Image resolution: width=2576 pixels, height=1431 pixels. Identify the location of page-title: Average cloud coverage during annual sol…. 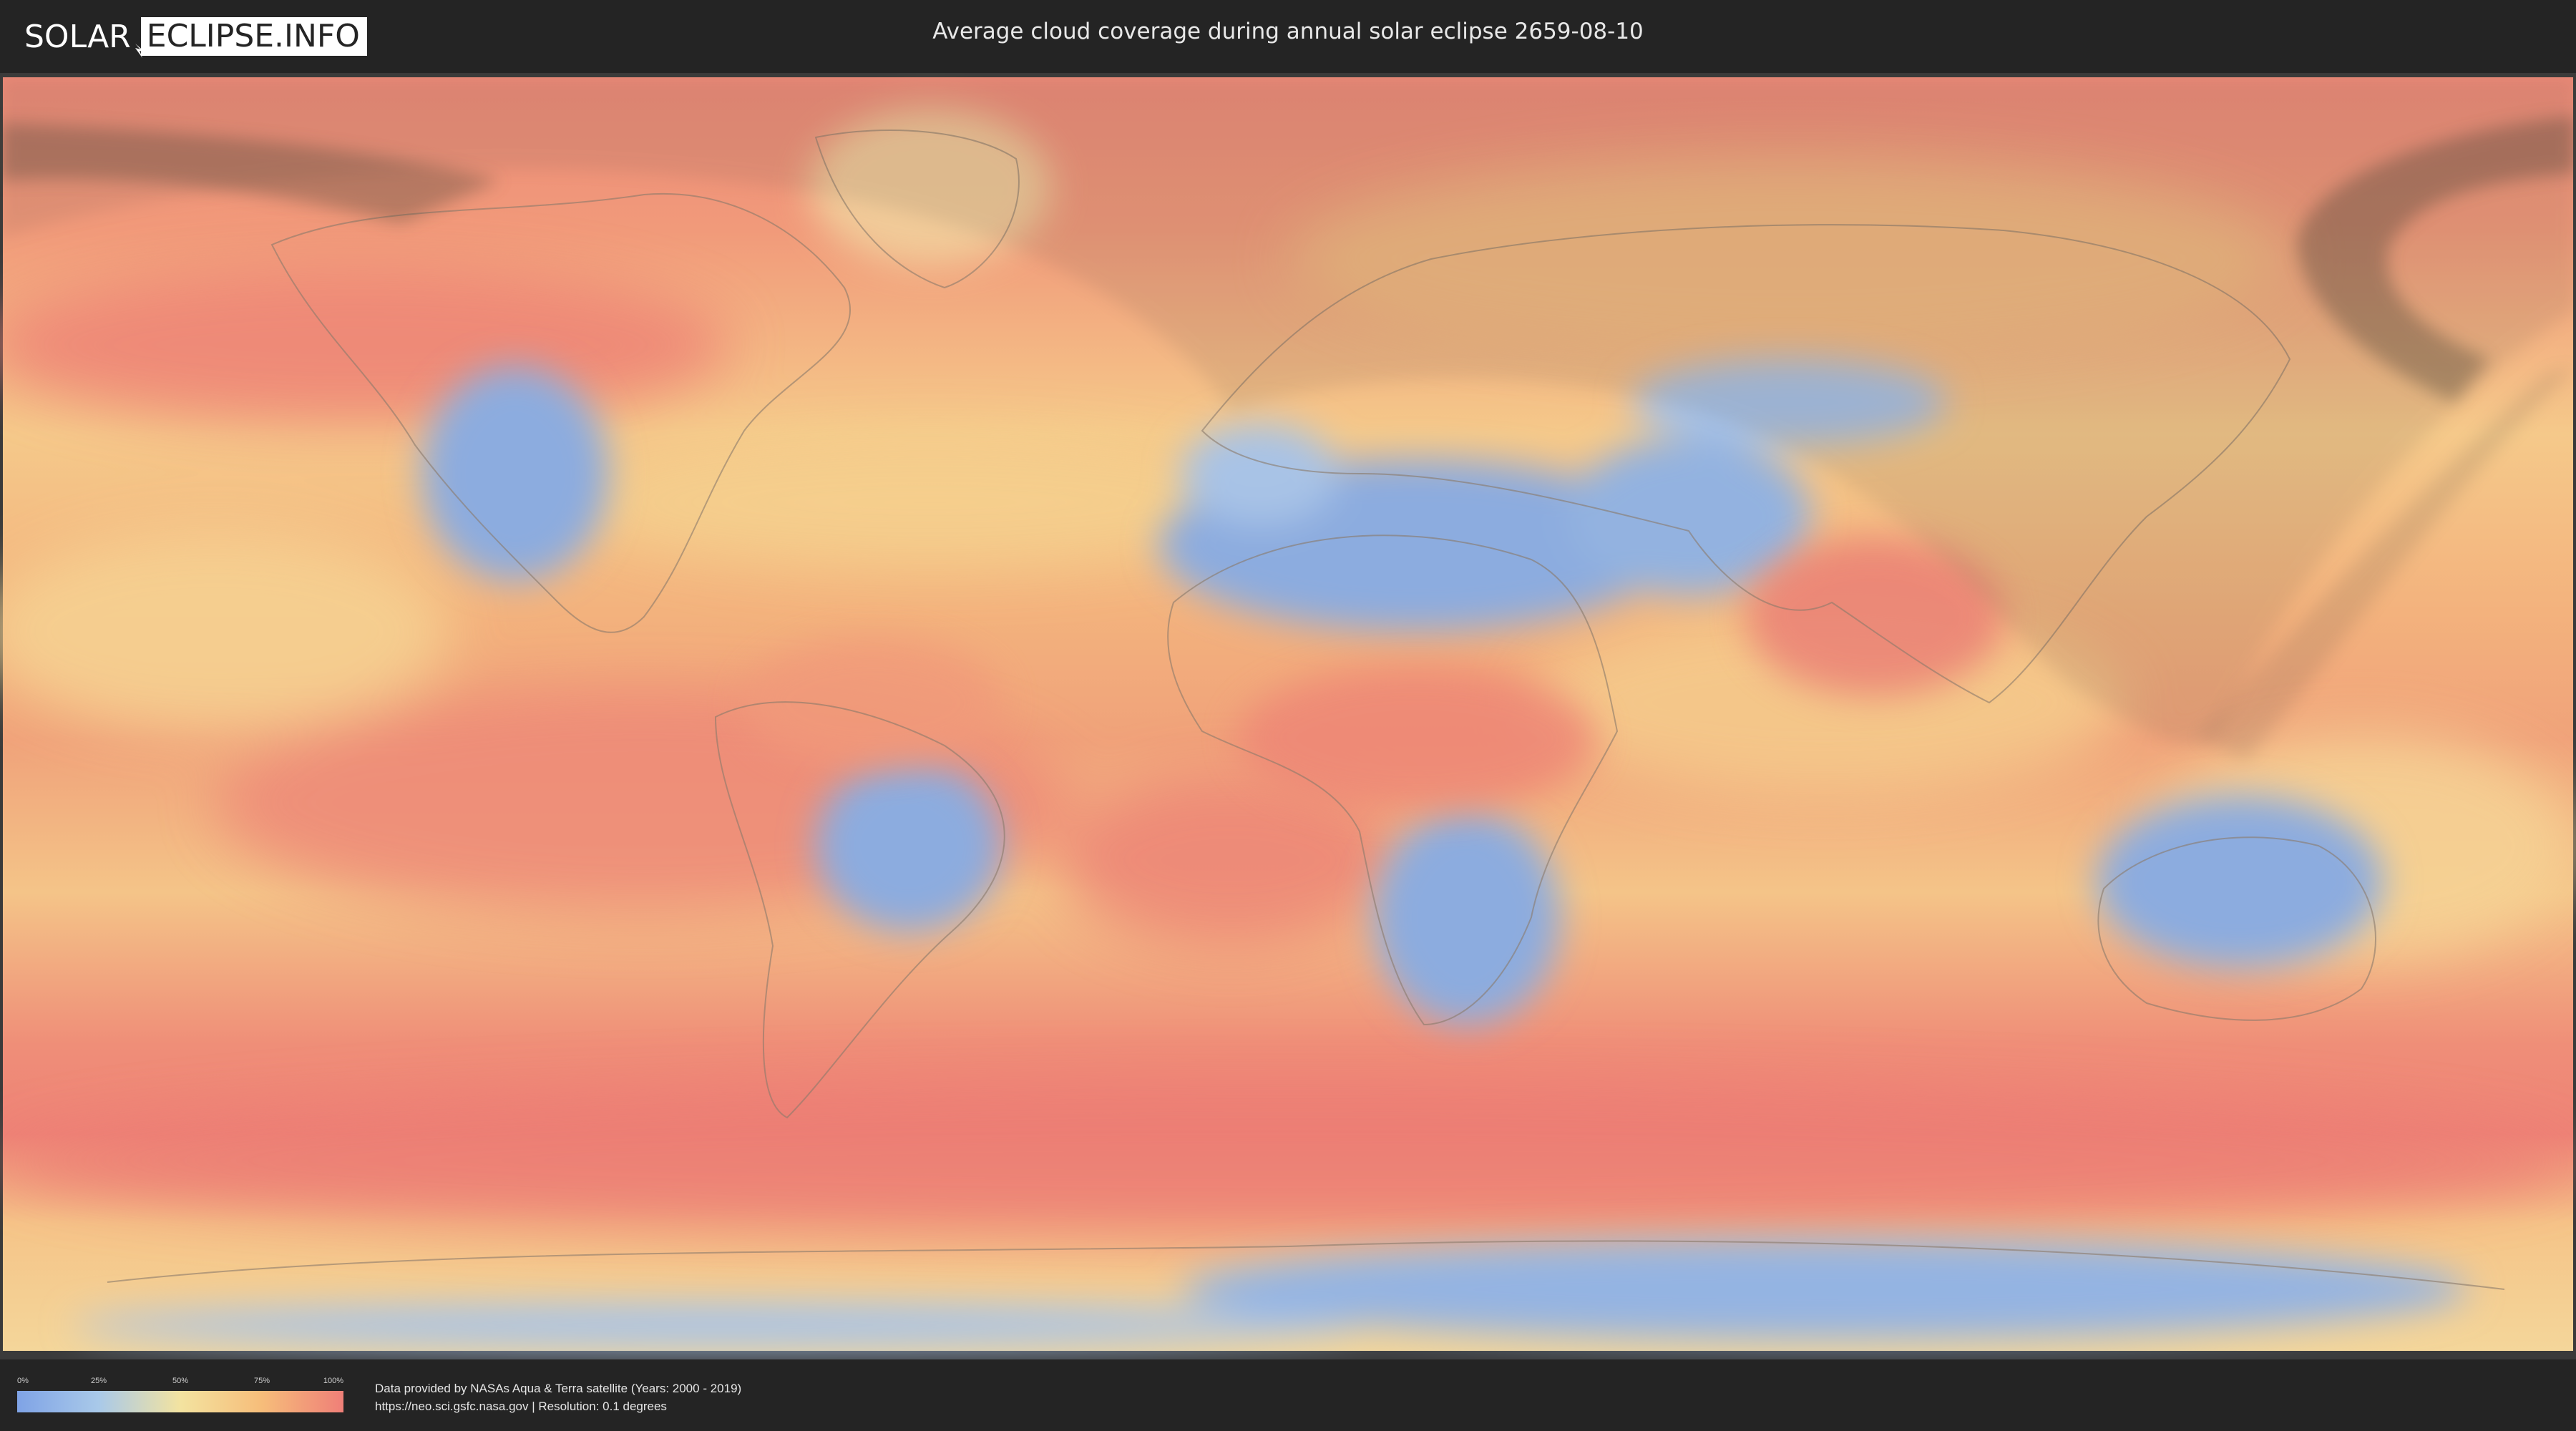
(1288, 31).